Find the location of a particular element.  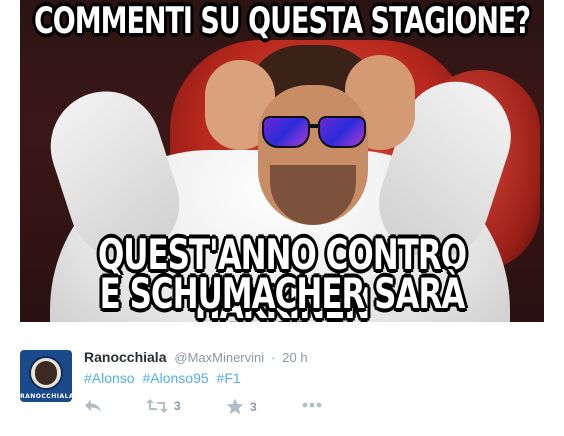

meme-bottom-text-line2: E SCHUMACHER SARÀ DURISSIMA is located at coordinates (282, 296).